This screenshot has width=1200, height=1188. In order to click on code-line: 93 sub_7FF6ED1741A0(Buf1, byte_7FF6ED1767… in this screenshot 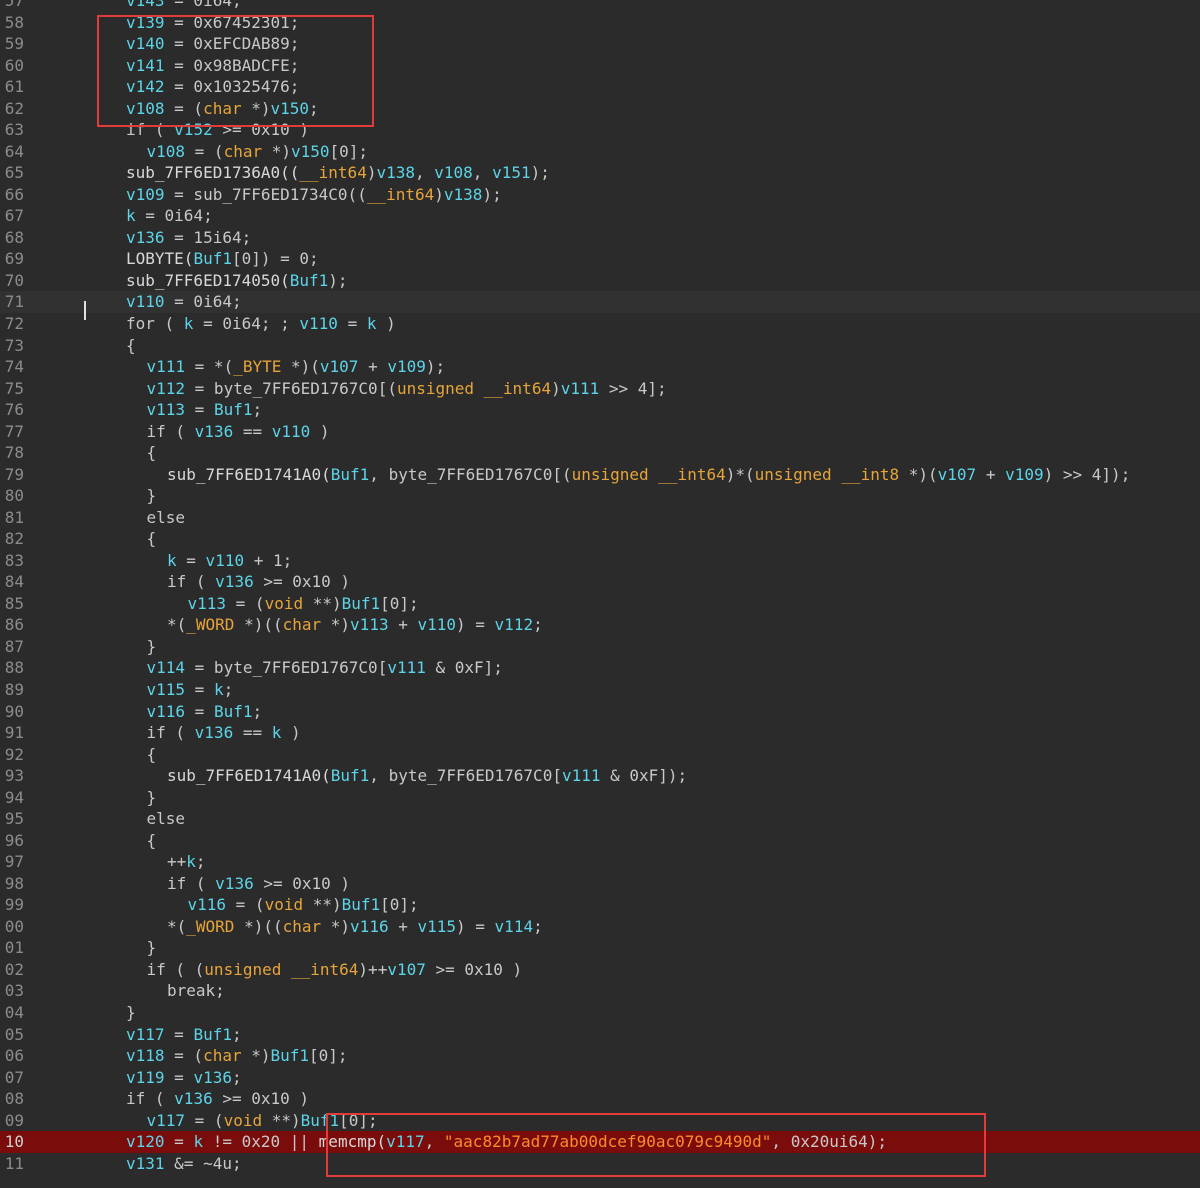, I will do `click(600, 776)`.